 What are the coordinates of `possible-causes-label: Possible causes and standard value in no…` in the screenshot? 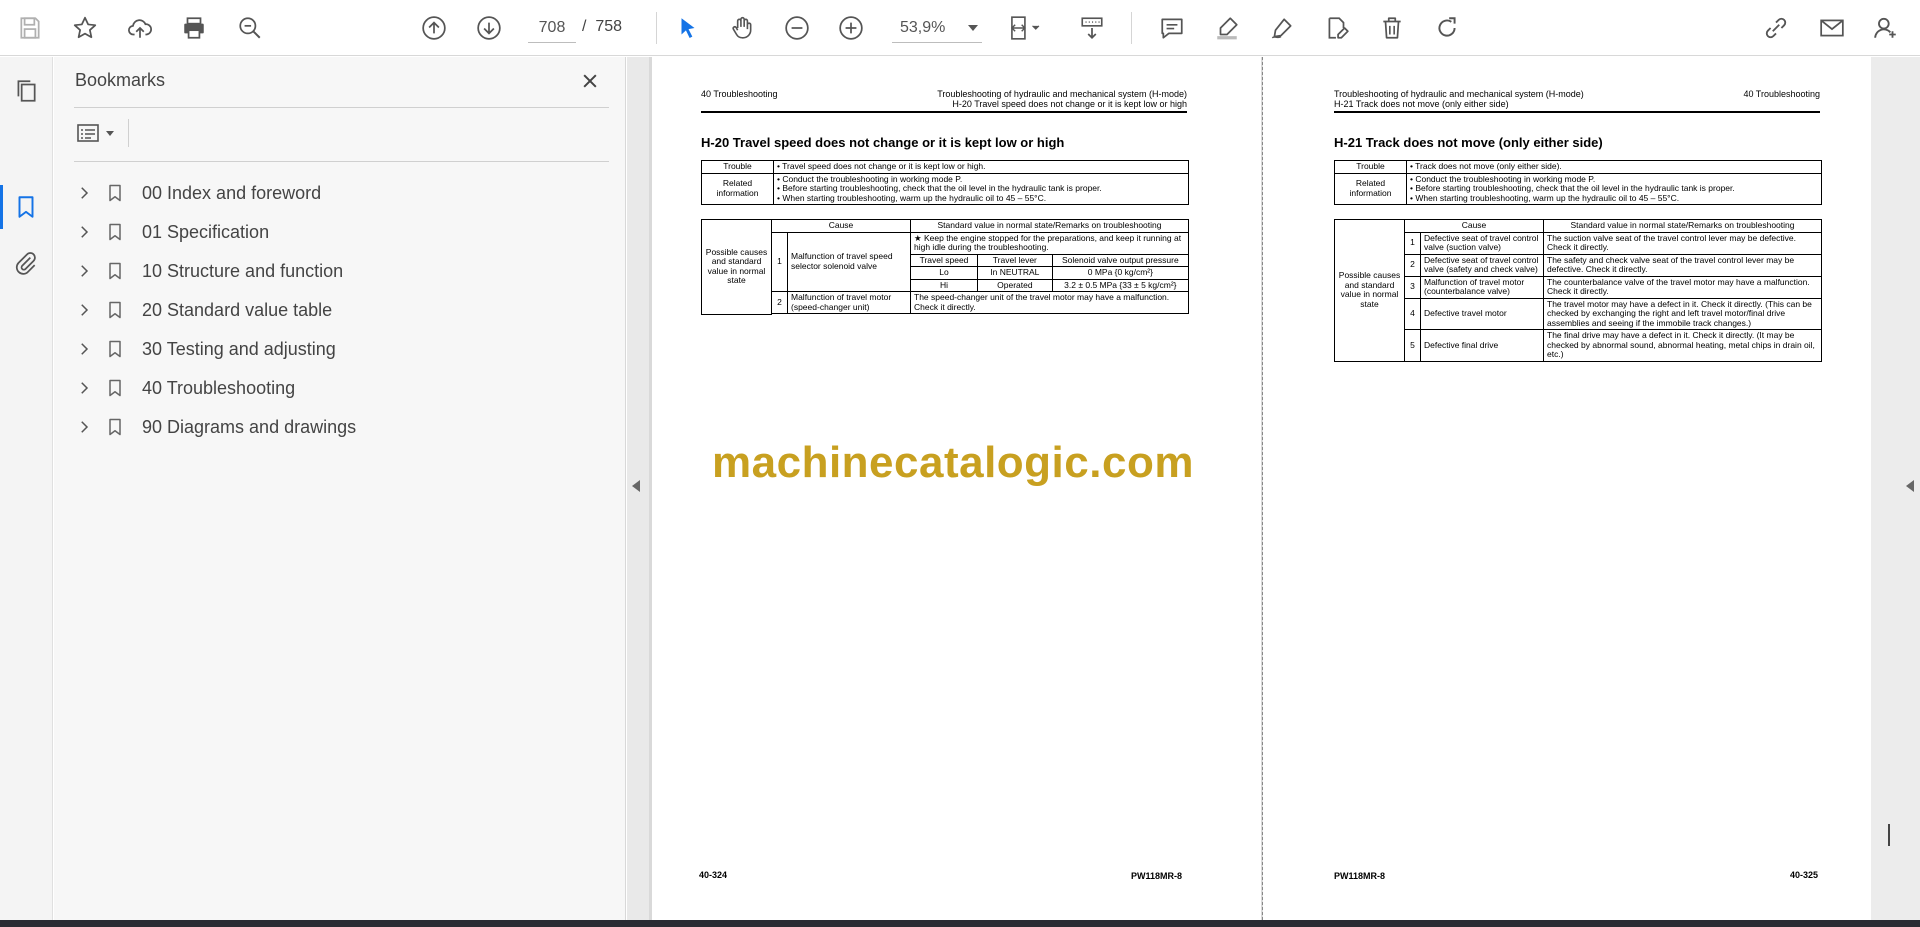 It's located at (736, 267).